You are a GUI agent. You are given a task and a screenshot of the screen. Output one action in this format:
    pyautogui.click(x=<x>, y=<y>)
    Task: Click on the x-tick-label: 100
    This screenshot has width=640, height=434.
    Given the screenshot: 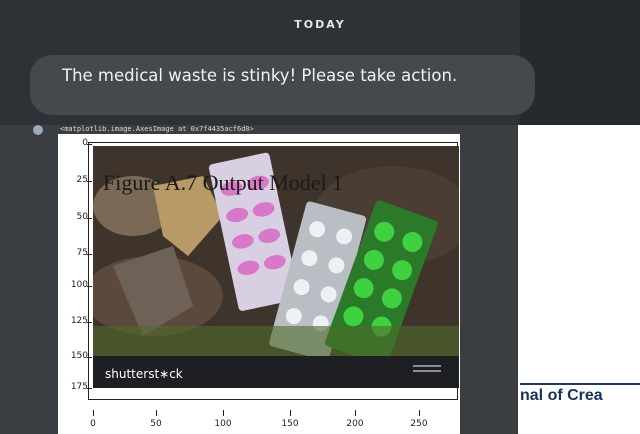 What is the action you would take?
    pyautogui.click(x=223, y=419)
    